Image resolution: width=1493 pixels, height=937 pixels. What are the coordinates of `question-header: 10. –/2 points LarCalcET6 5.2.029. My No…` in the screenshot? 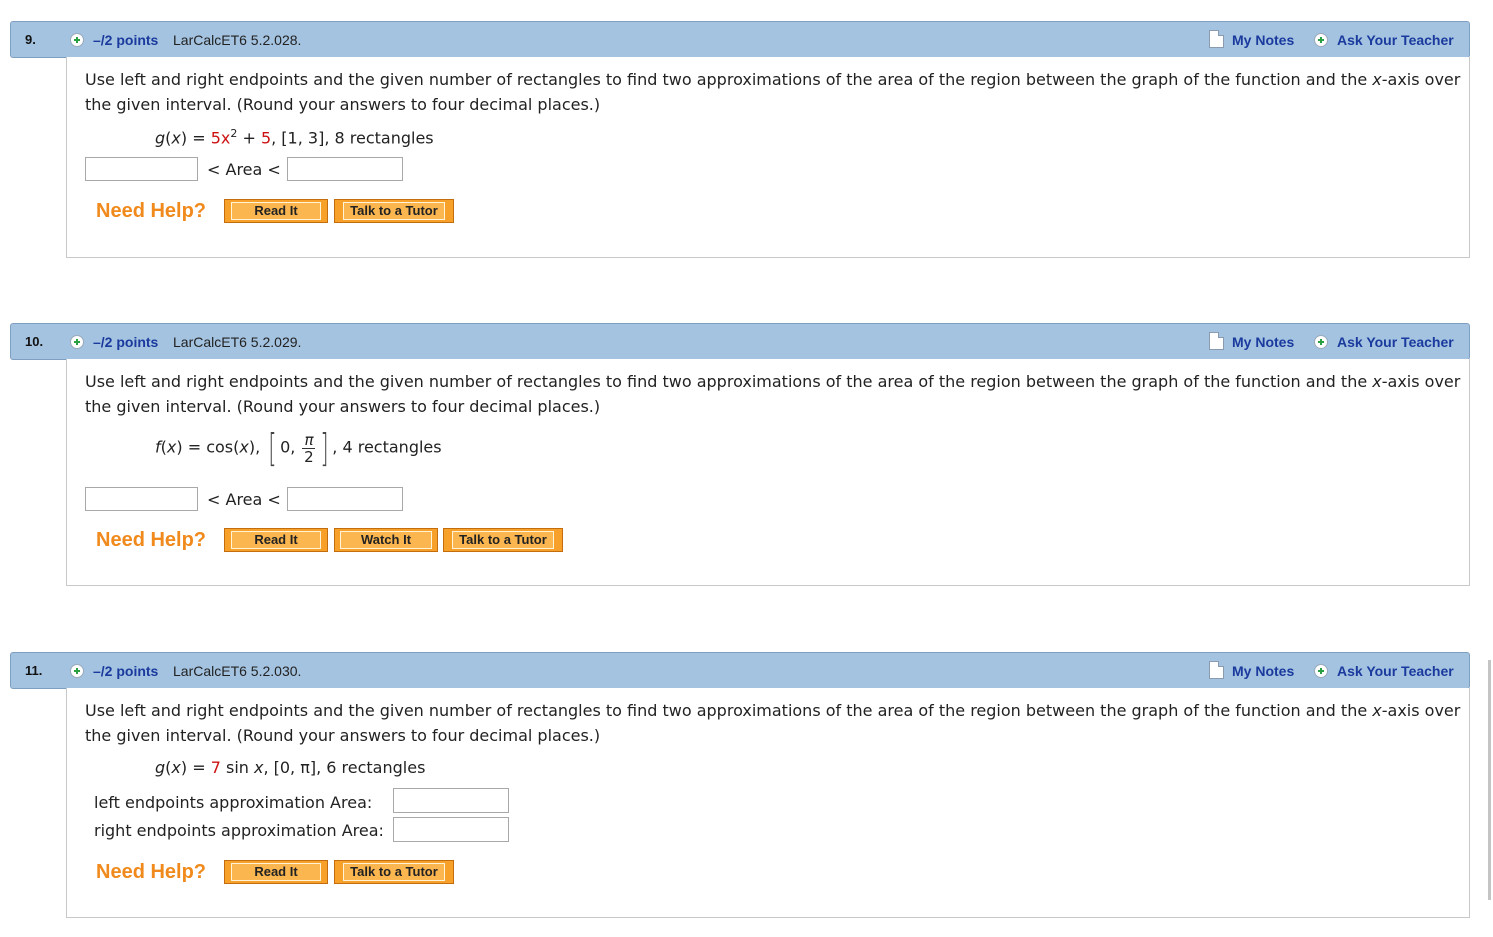 It's located at (740, 341).